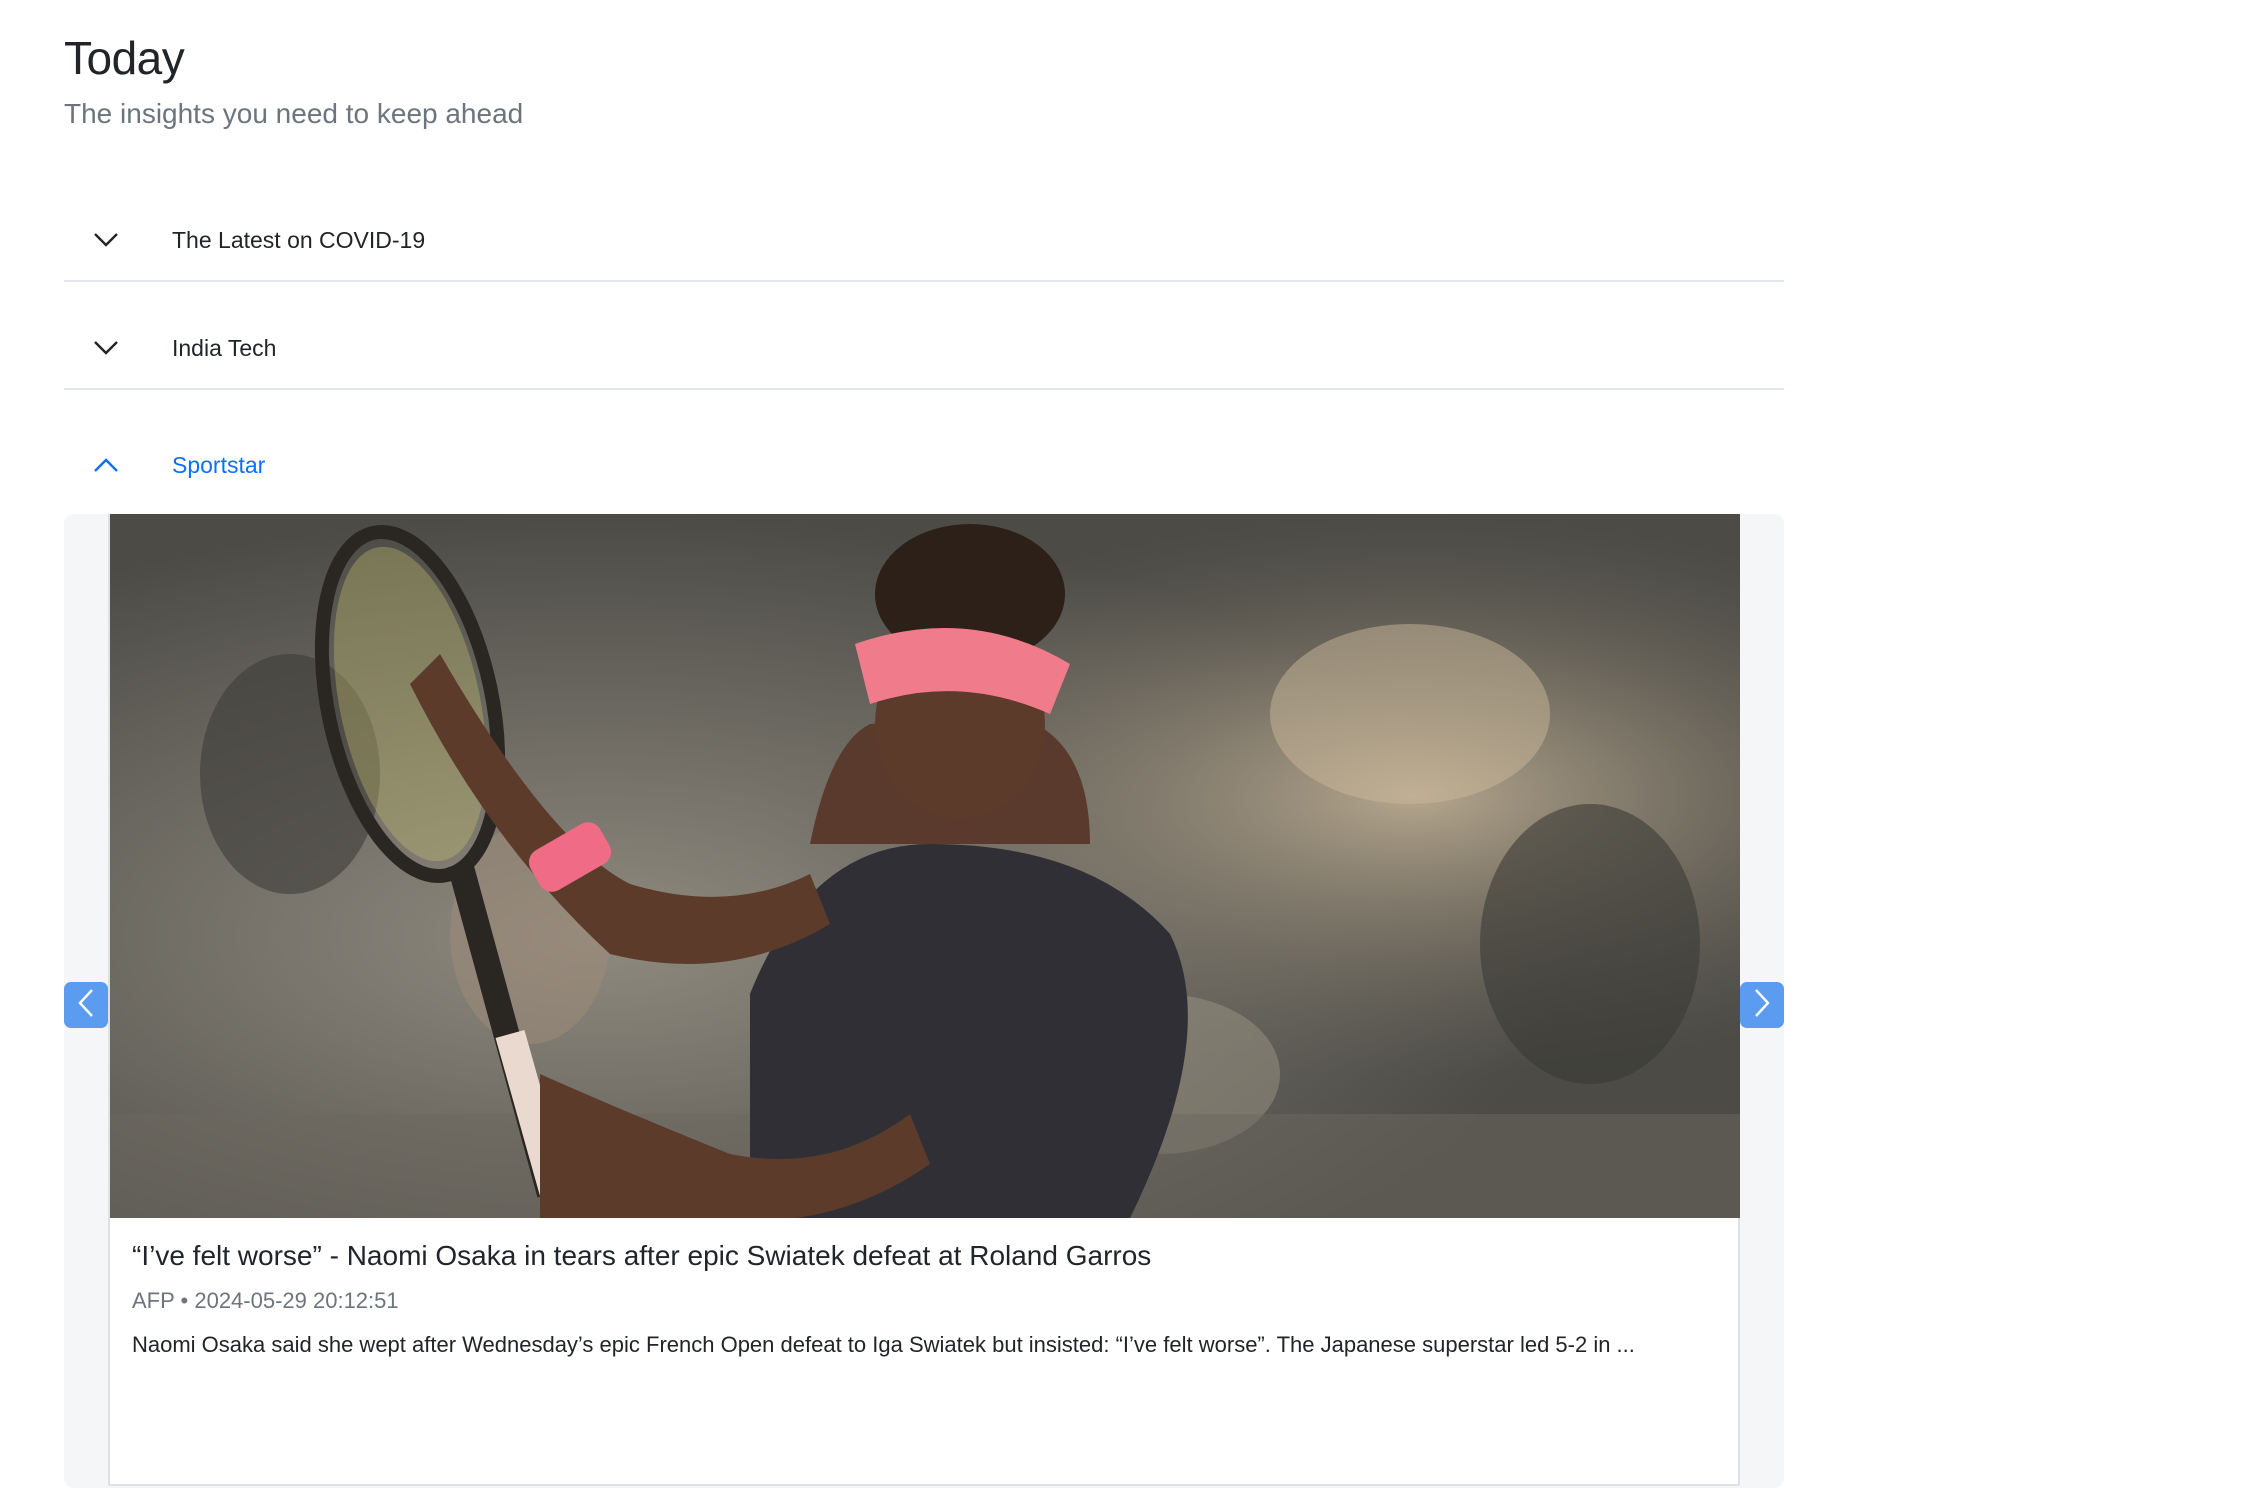  I want to click on accordion-label: The Latest on COVID-19, so click(299, 239).